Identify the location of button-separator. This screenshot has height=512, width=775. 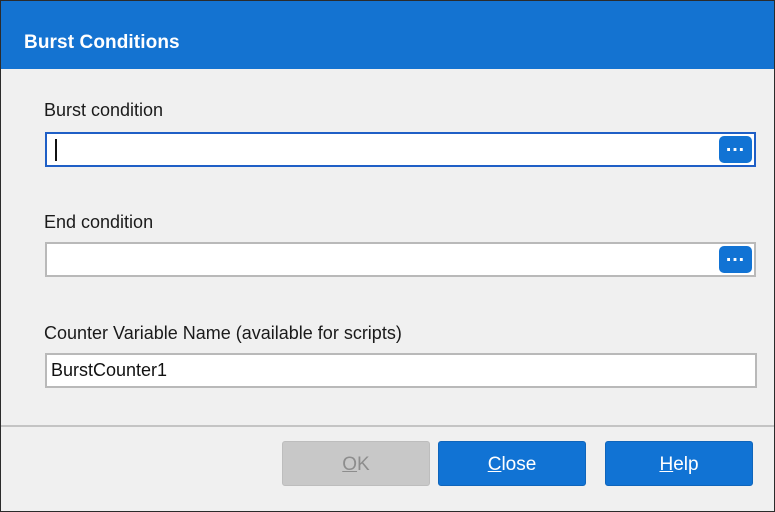
(387, 426).